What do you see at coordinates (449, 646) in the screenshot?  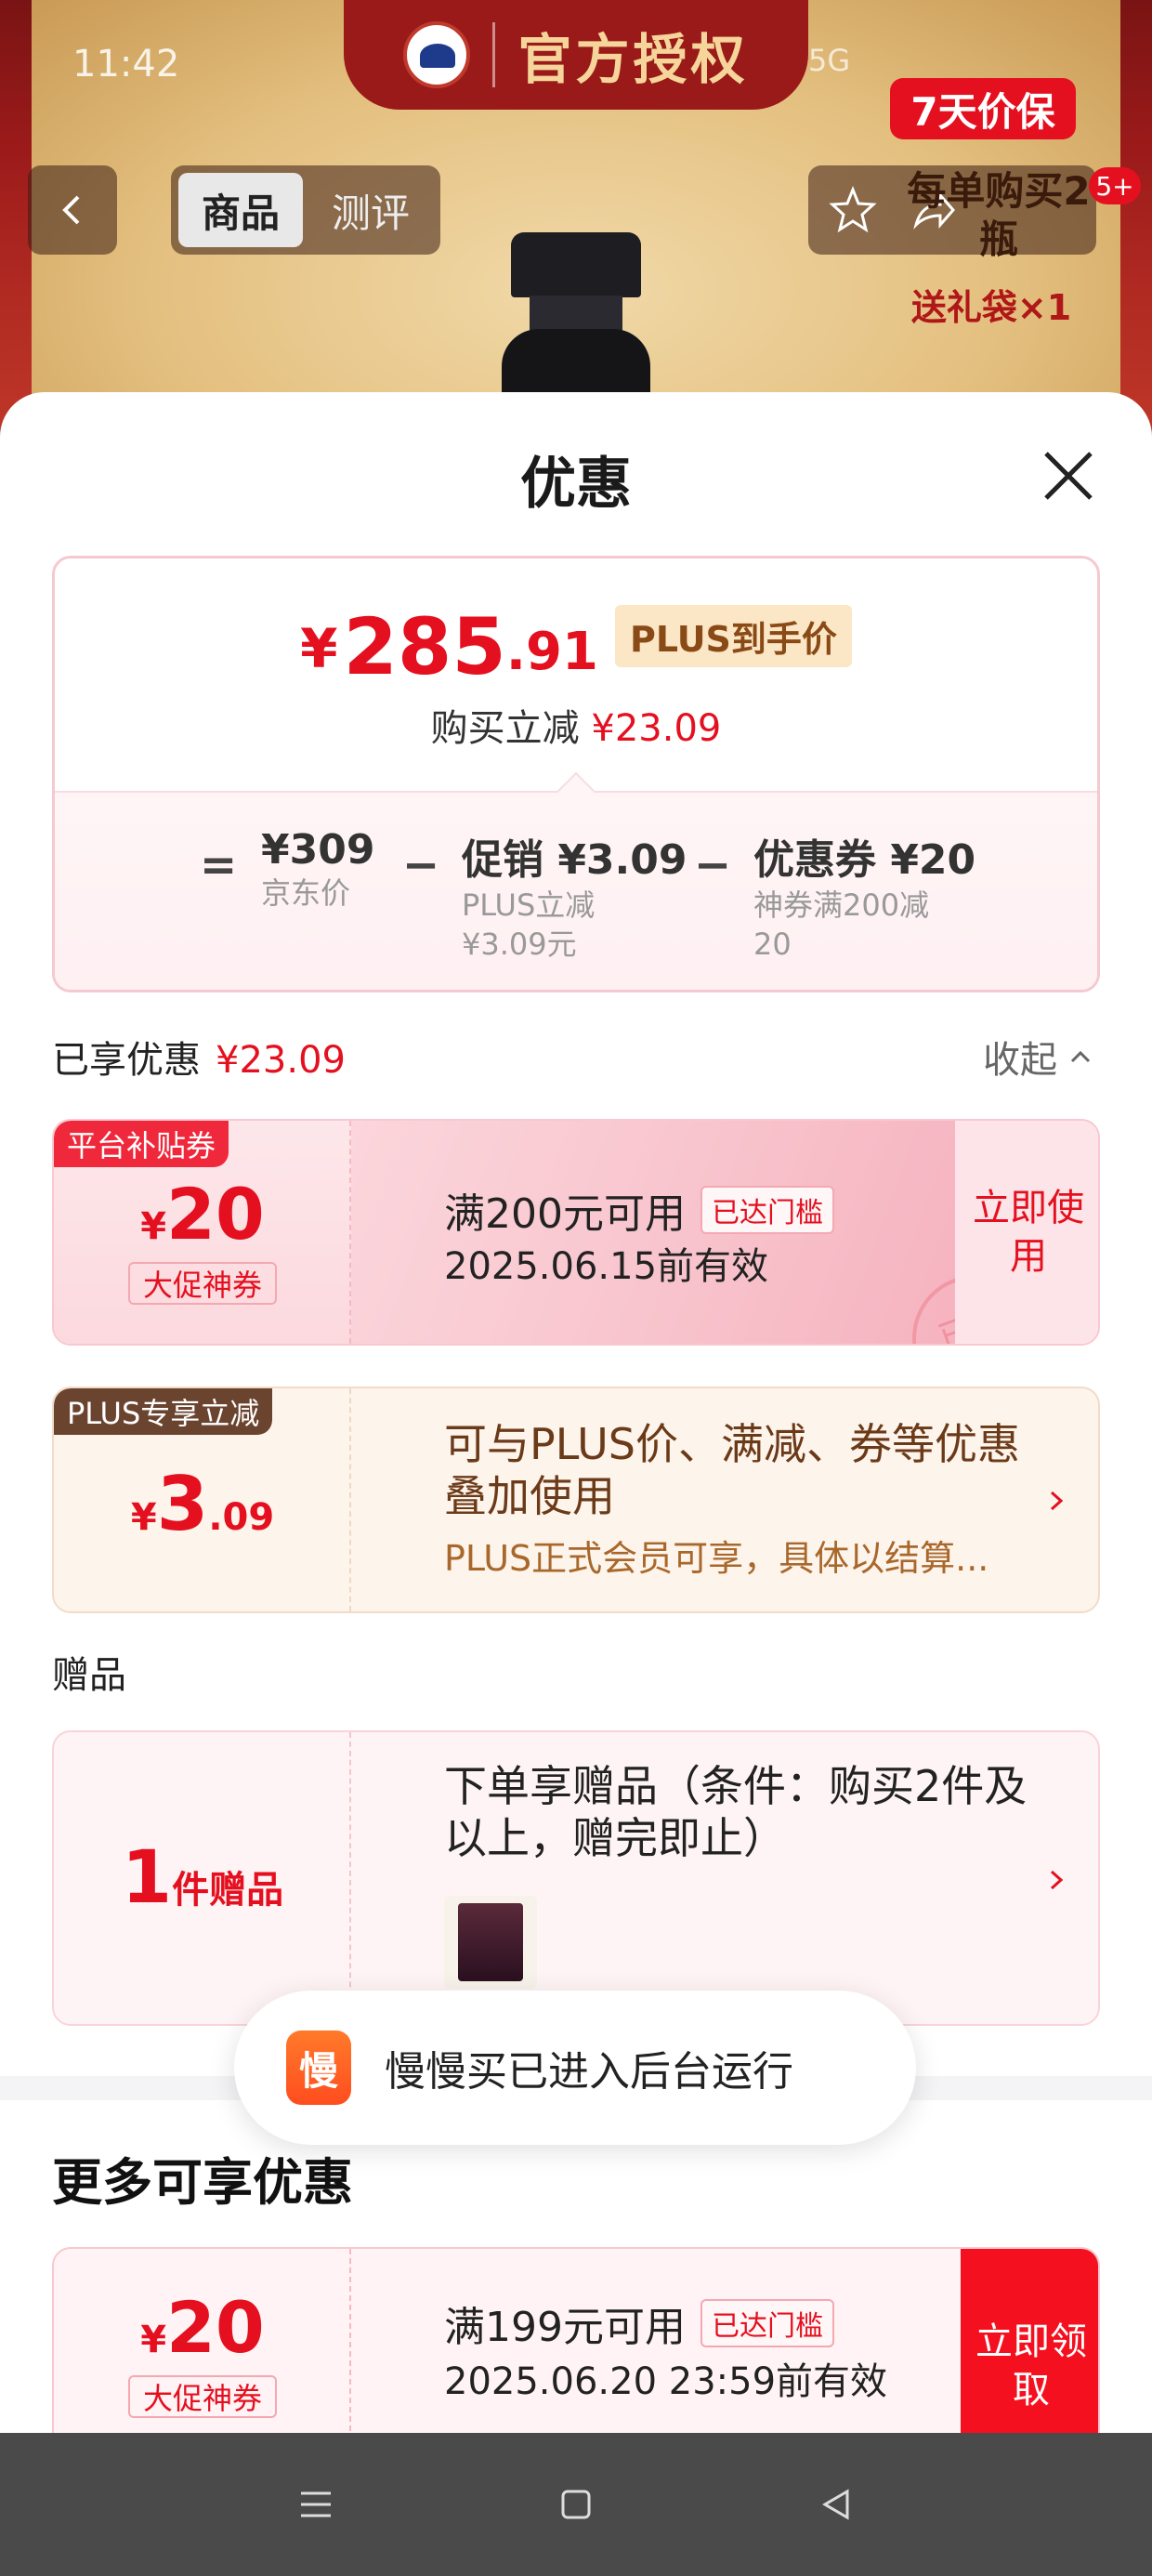 I see `final-price: ¥ 285 .91` at bounding box center [449, 646].